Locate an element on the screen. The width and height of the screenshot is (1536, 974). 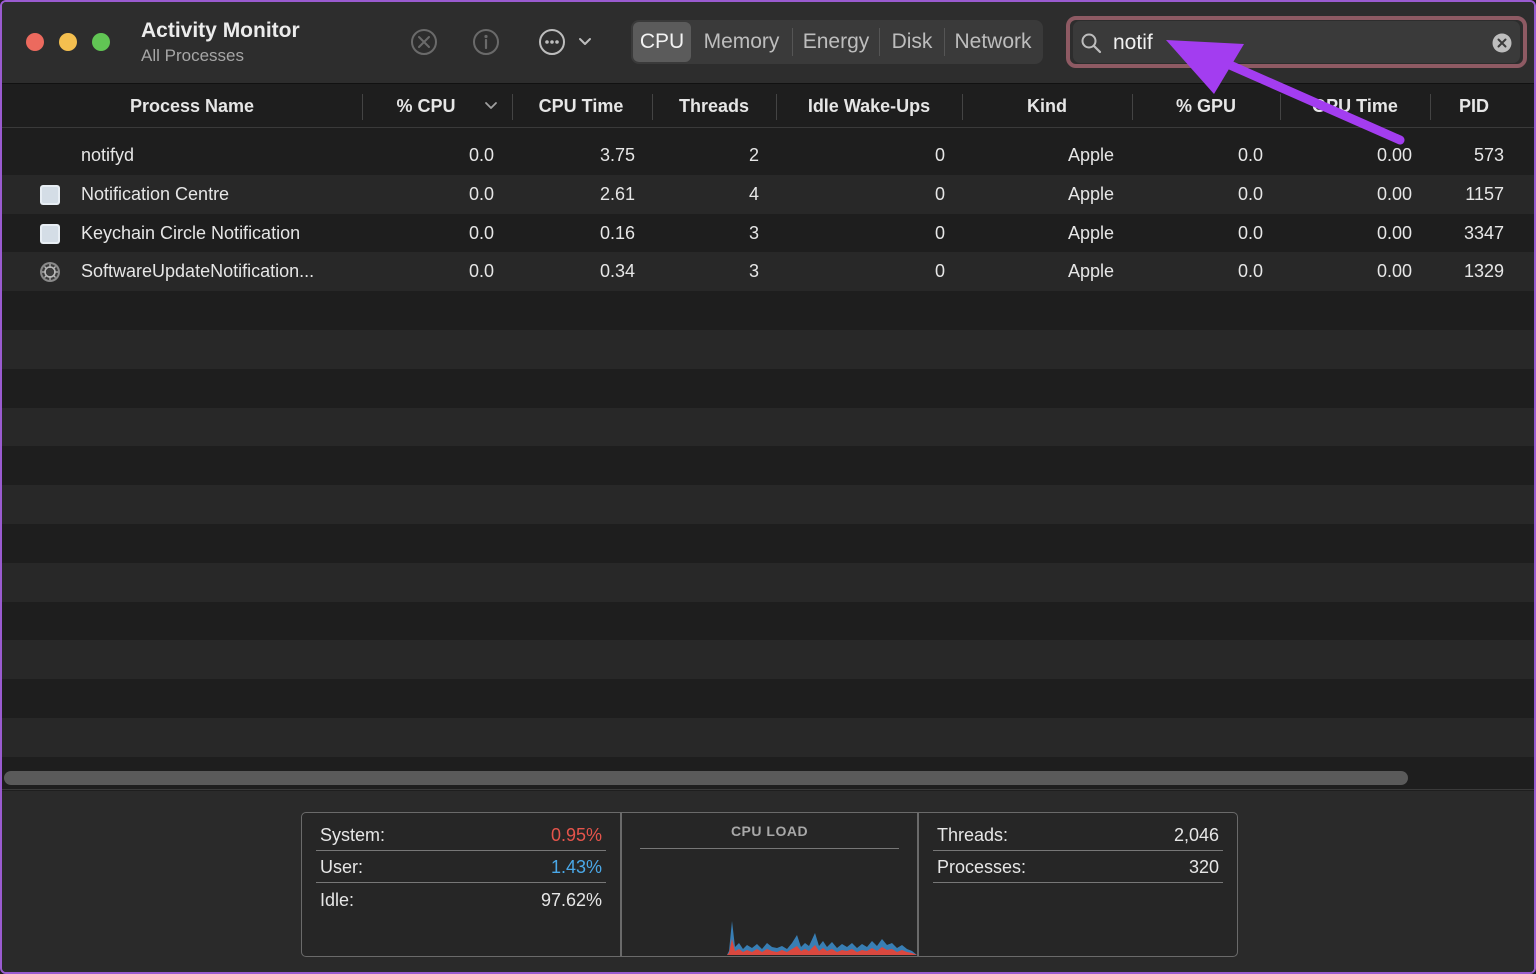
user-stat: User: 1.43% is located at coordinates (461, 867).